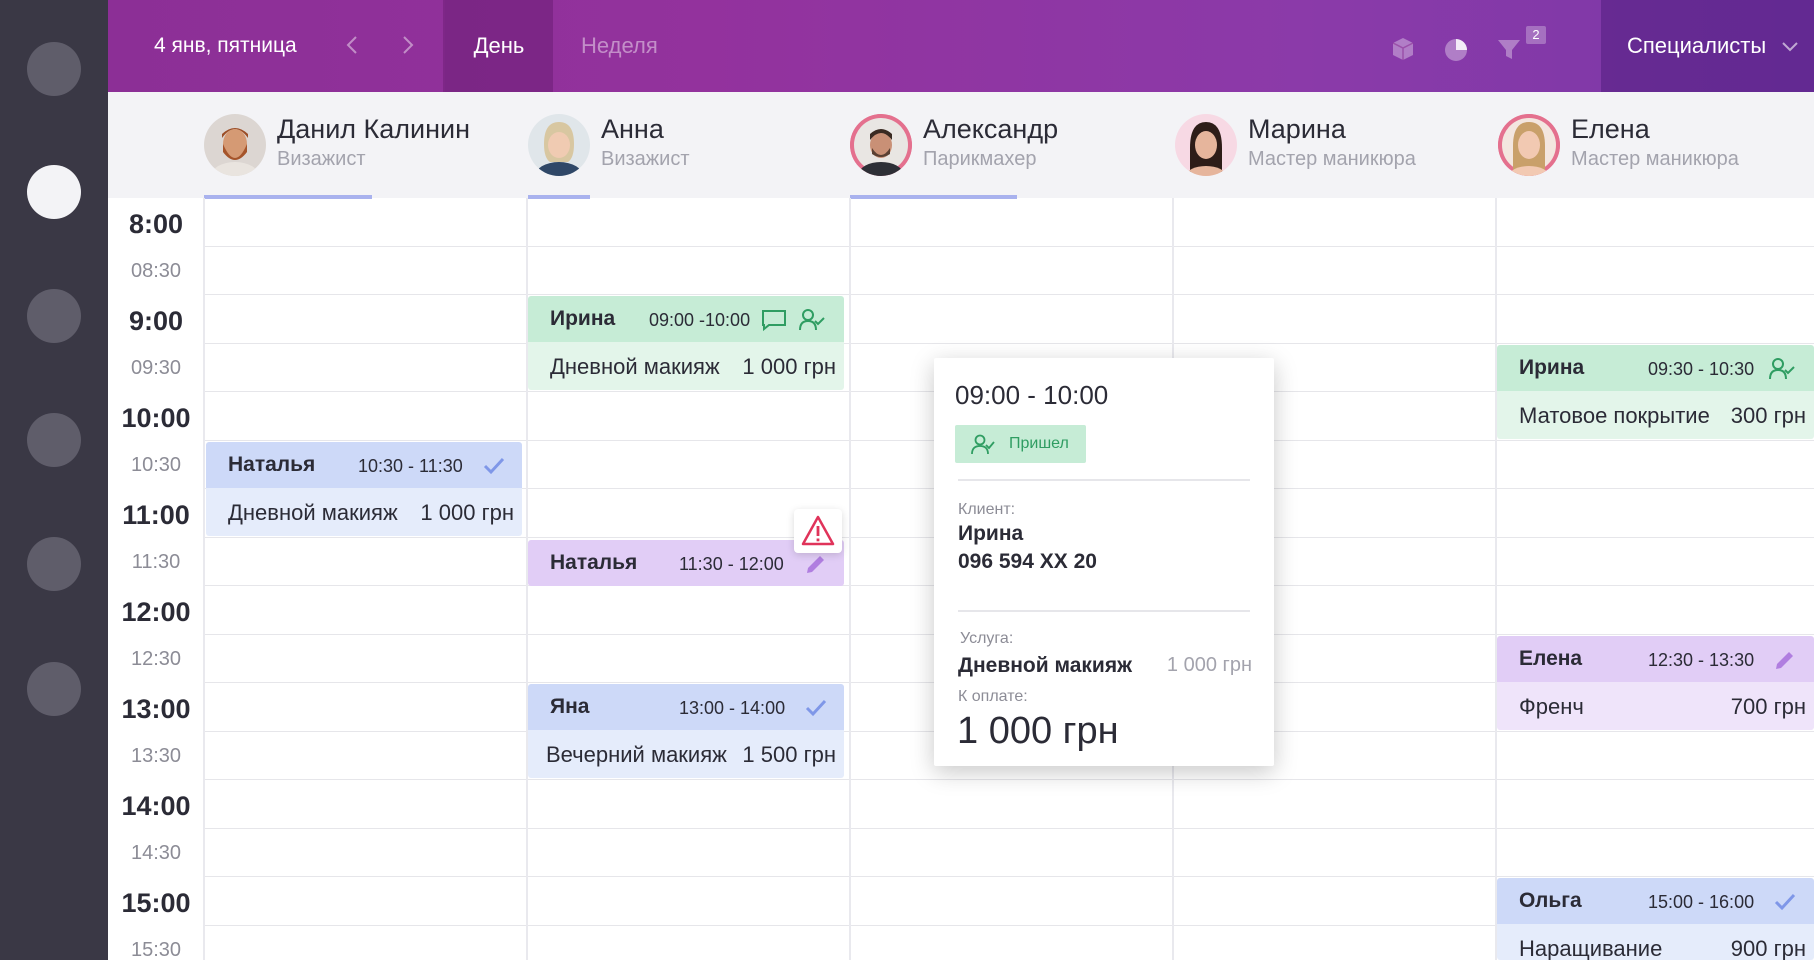 The image size is (1814, 960). What do you see at coordinates (1701, 902) in the screenshot?
I see `appointment-time: 15:00 - 16:00` at bounding box center [1701, 902].